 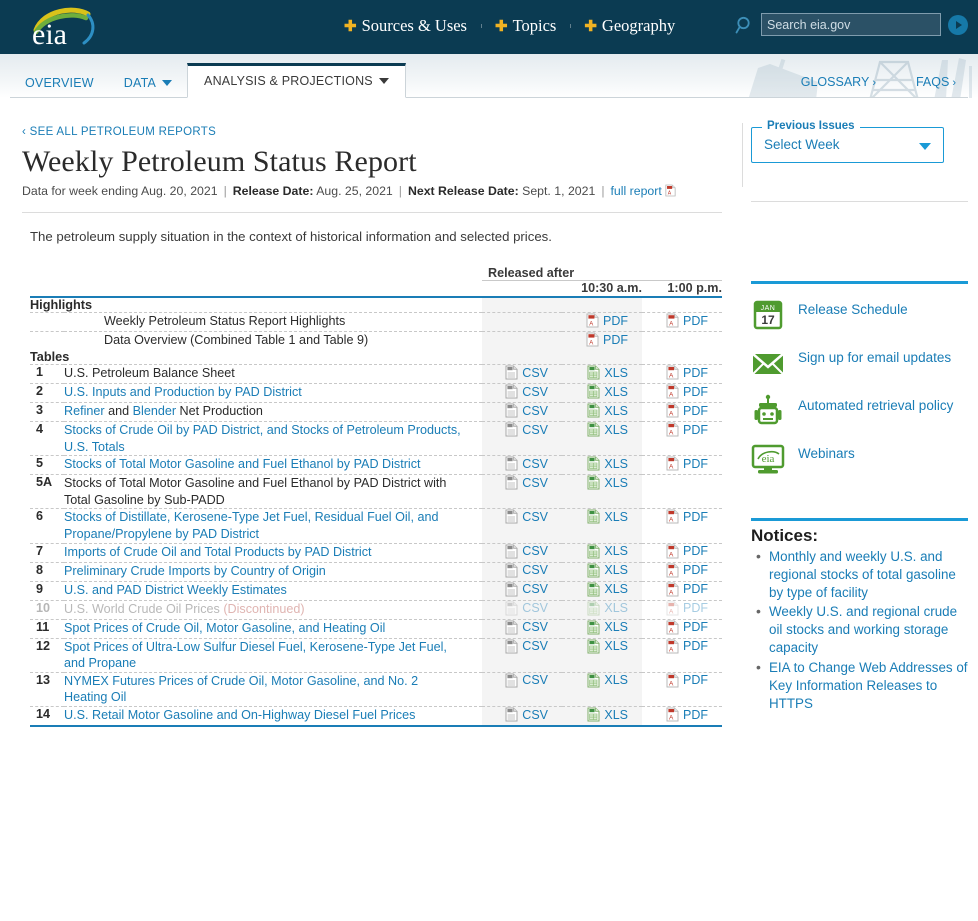 I want to click on row-title: U.S. and PAD District Weekly Estimates, so click(x=273, y=590).